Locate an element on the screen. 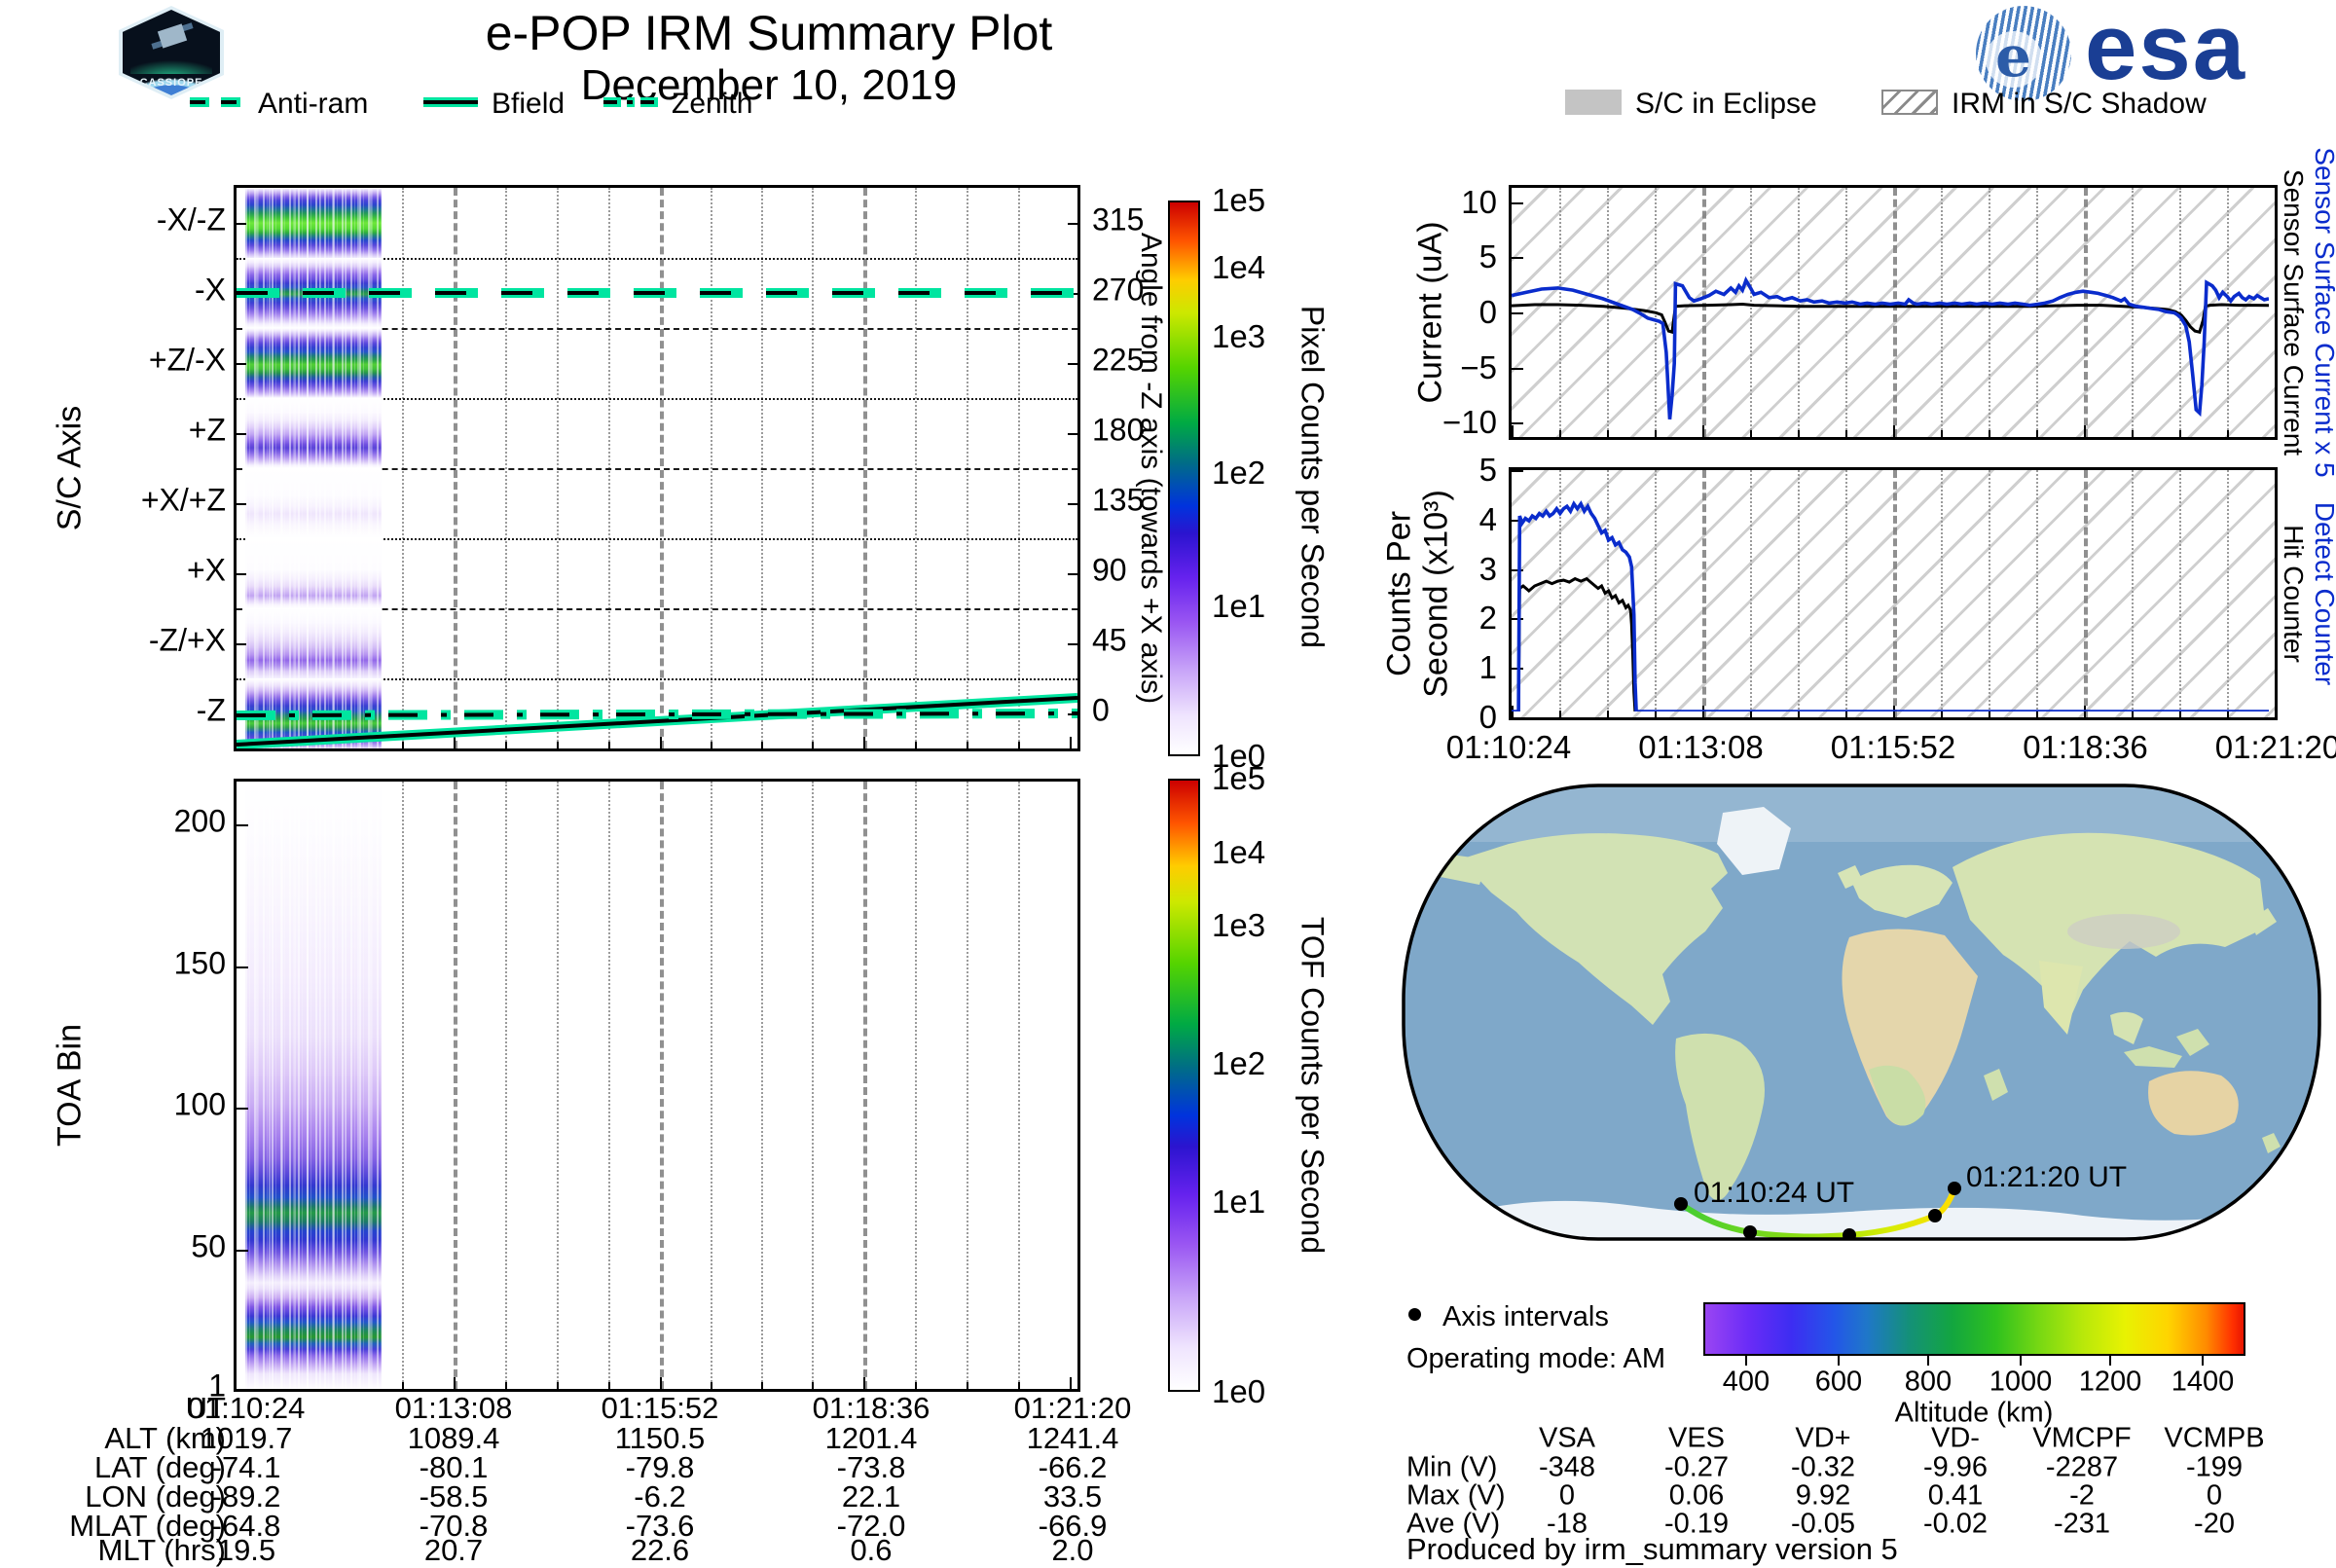 This screenshot has width=2336, height=1568. angle-tick-label: 180 is located at coordinates (1119, 430).